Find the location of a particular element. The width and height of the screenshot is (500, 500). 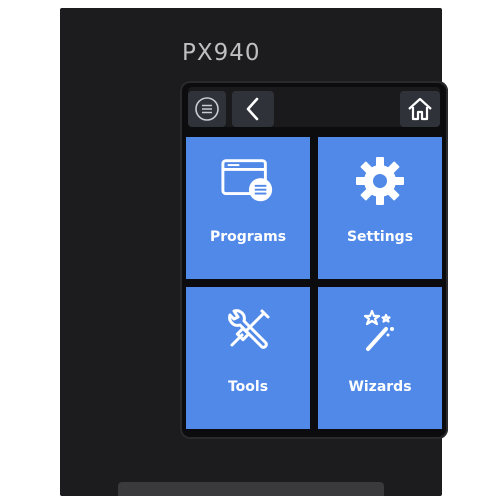

chevron-left-icon is located at coordinates (252, 109).